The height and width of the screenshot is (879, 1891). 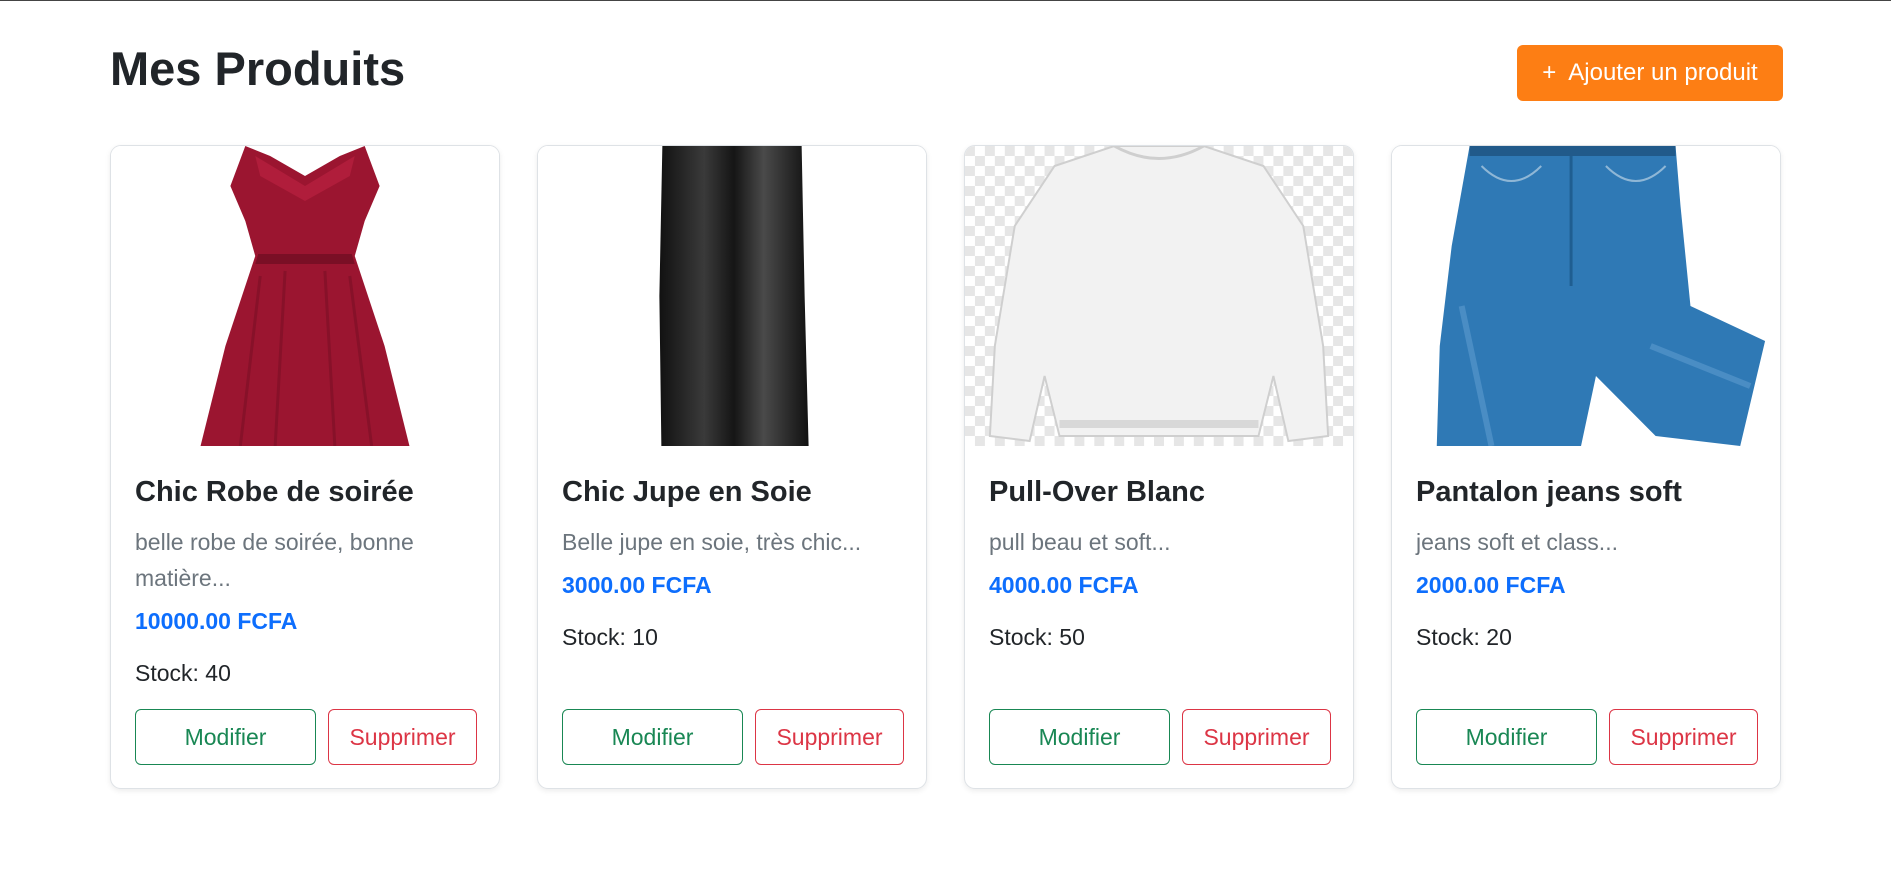 I want to click on add-product-button: + Ajouter un produit, so click(x=1650, y=73).